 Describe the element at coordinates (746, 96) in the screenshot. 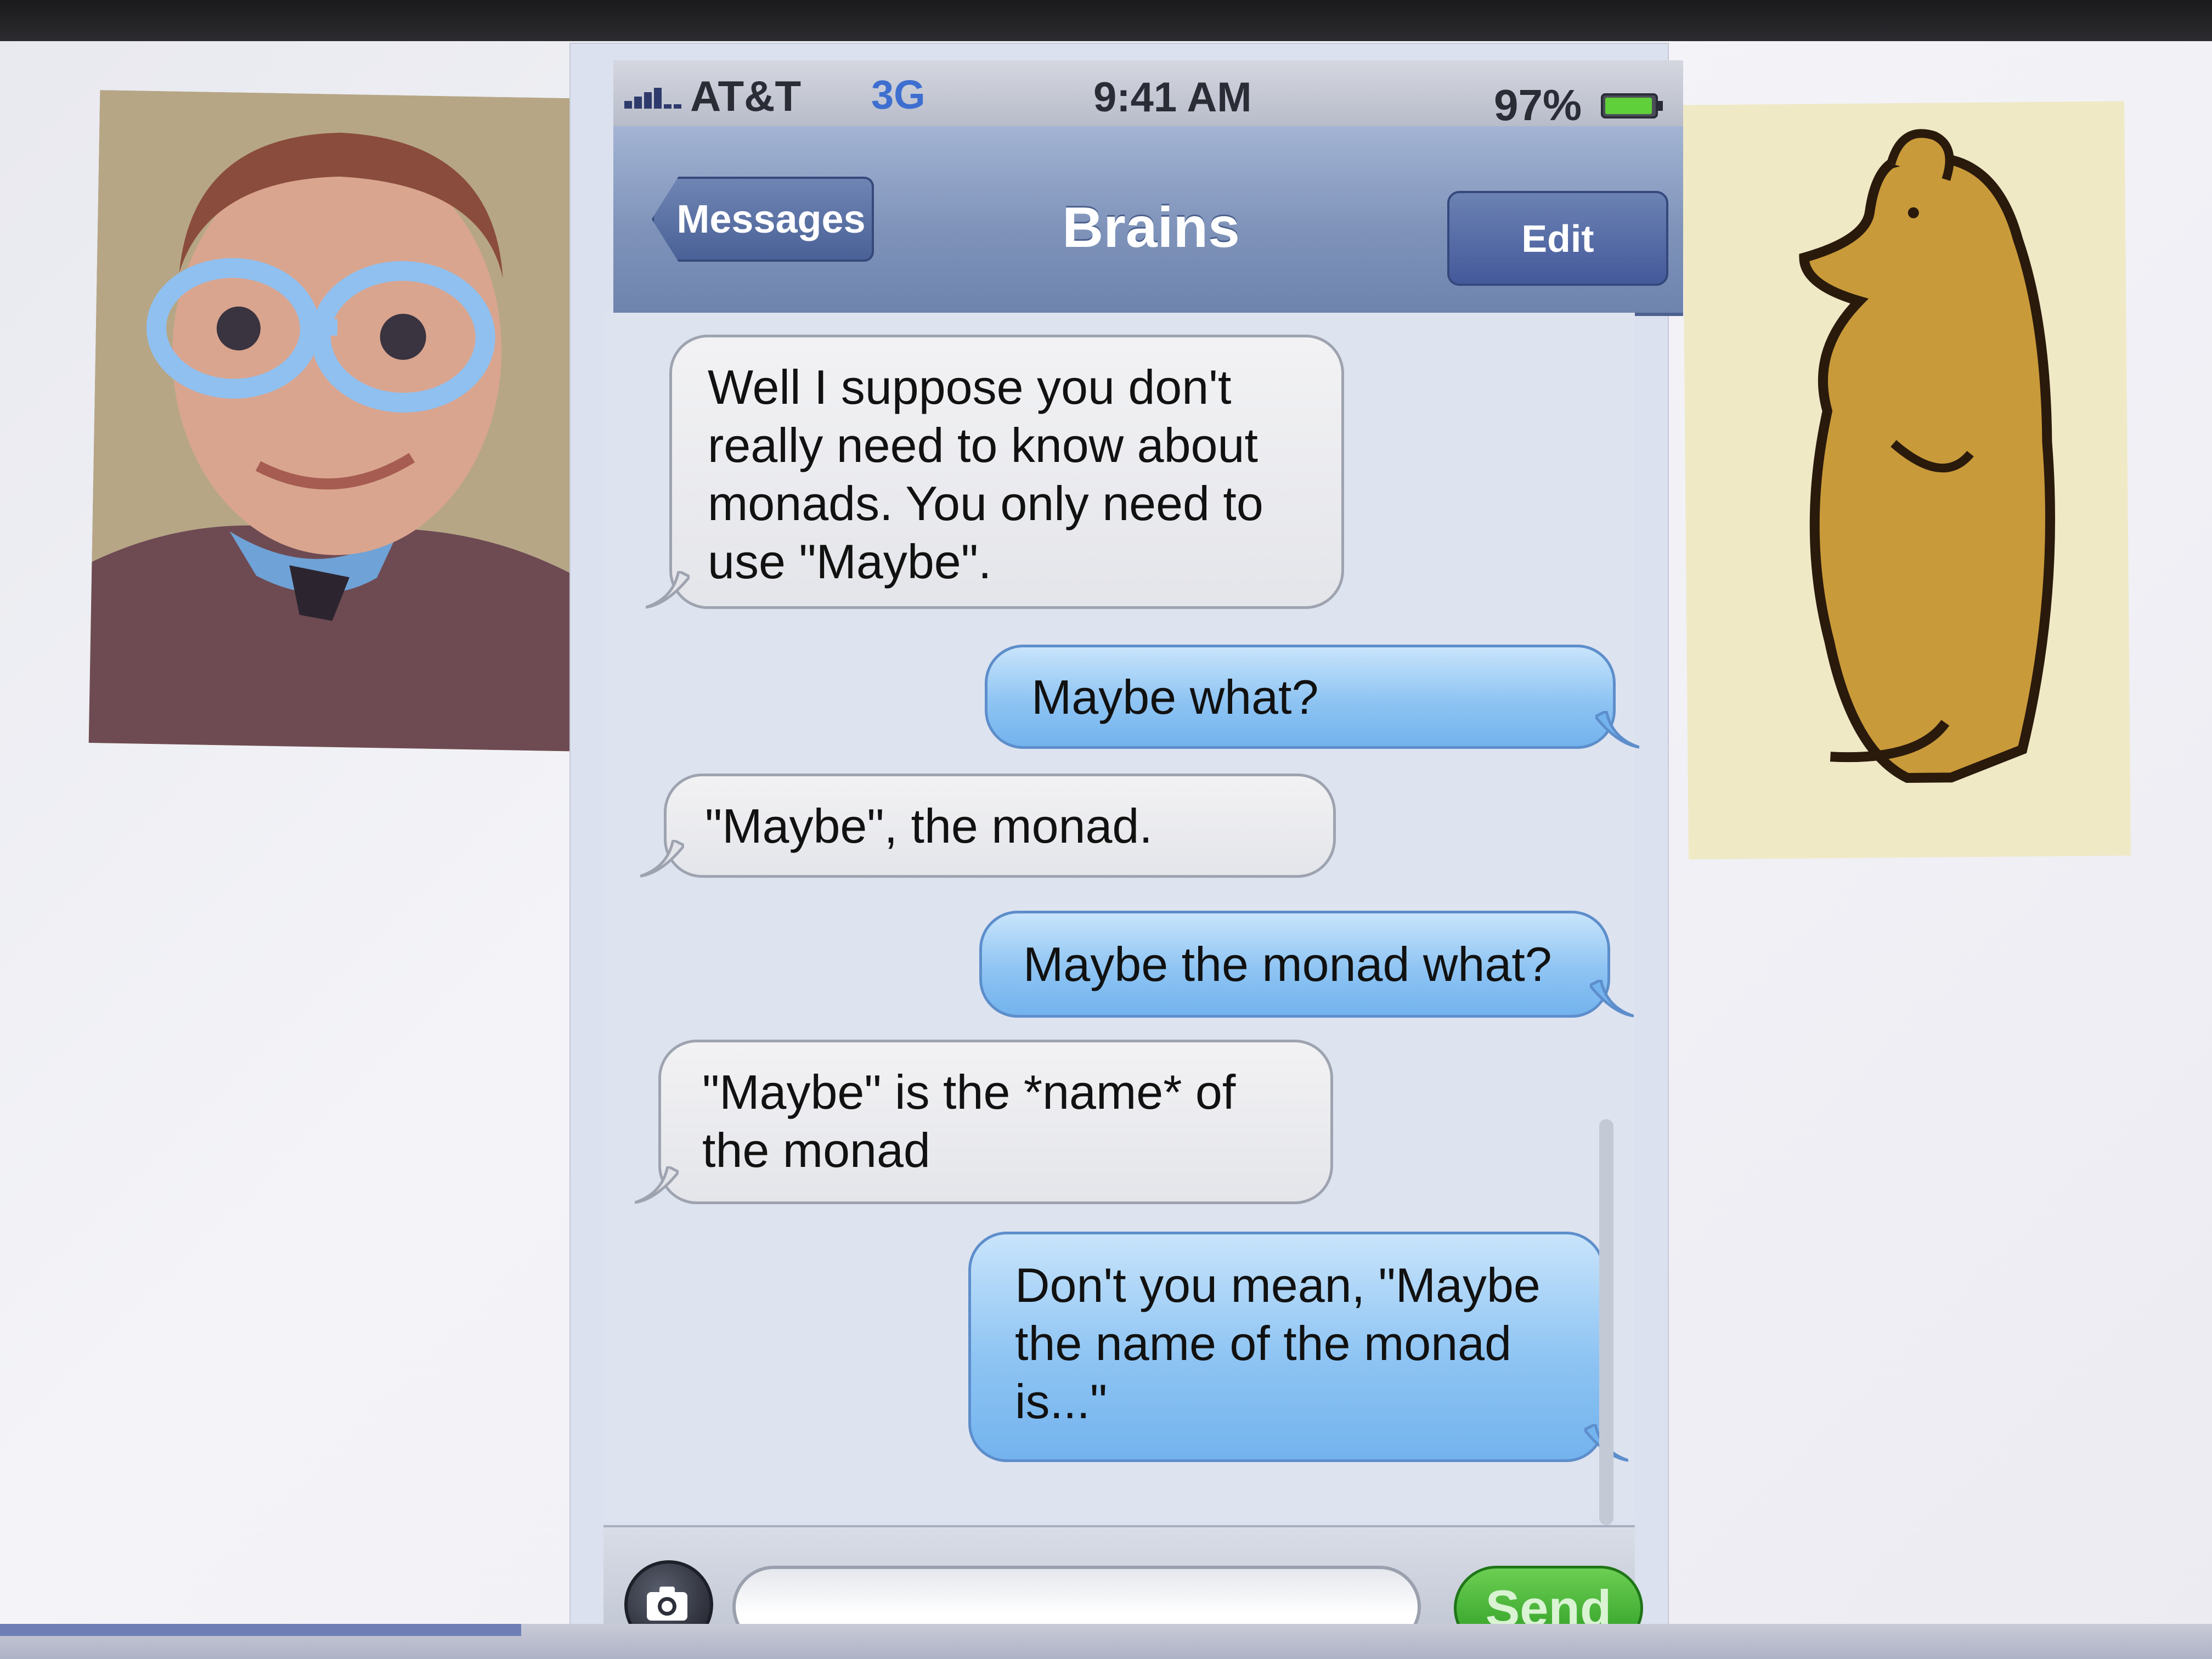

I see `carrier-label: AT&T` at that location.